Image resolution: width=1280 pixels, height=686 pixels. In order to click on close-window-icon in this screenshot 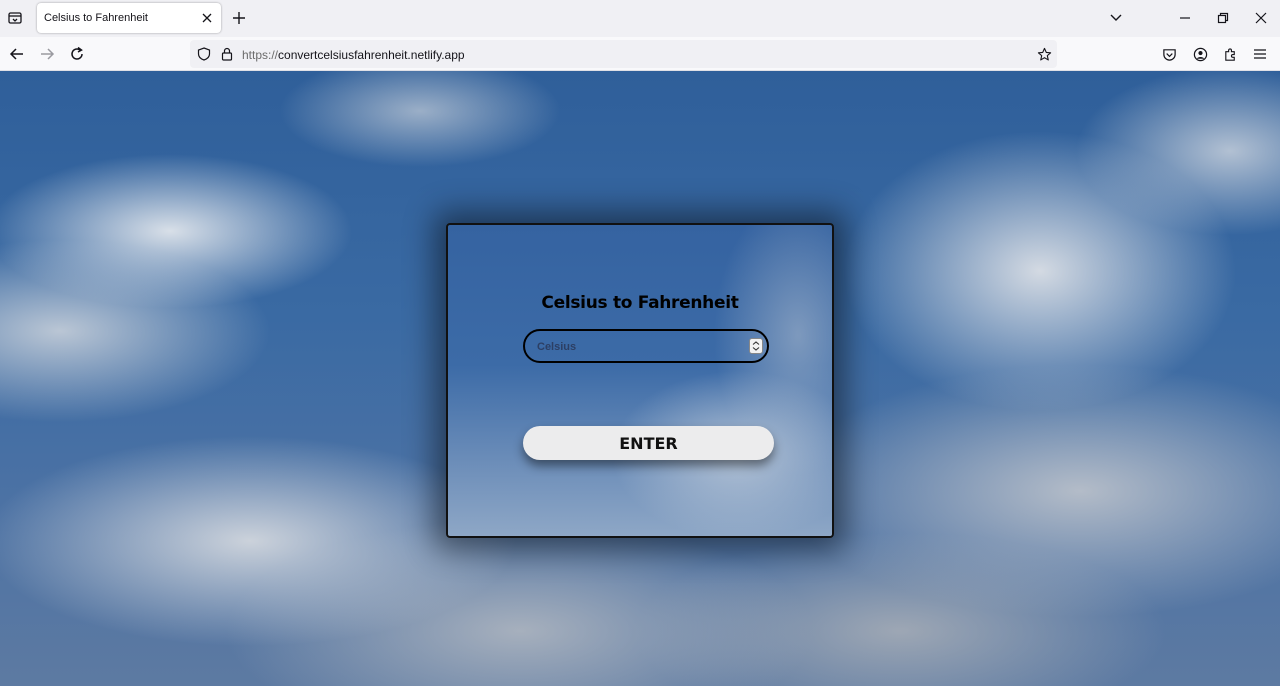, I will do `click(1261, 18)`.